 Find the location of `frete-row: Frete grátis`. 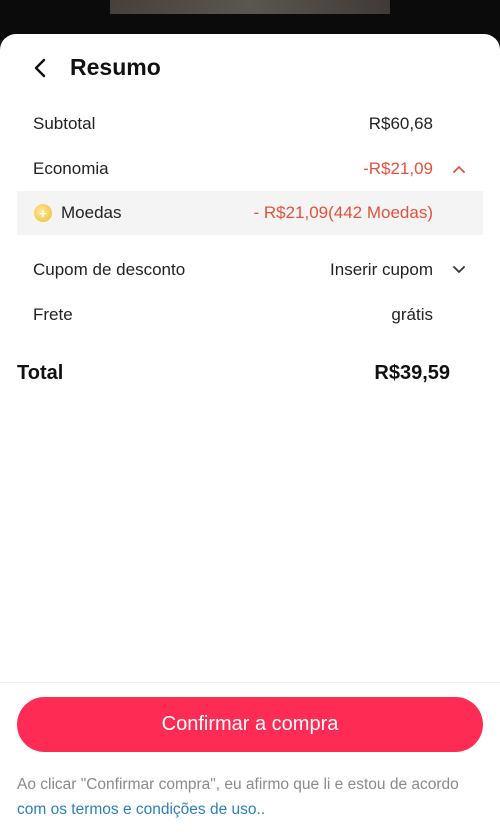

frete-row: Frete grátis is located at coordinates (250, 315).